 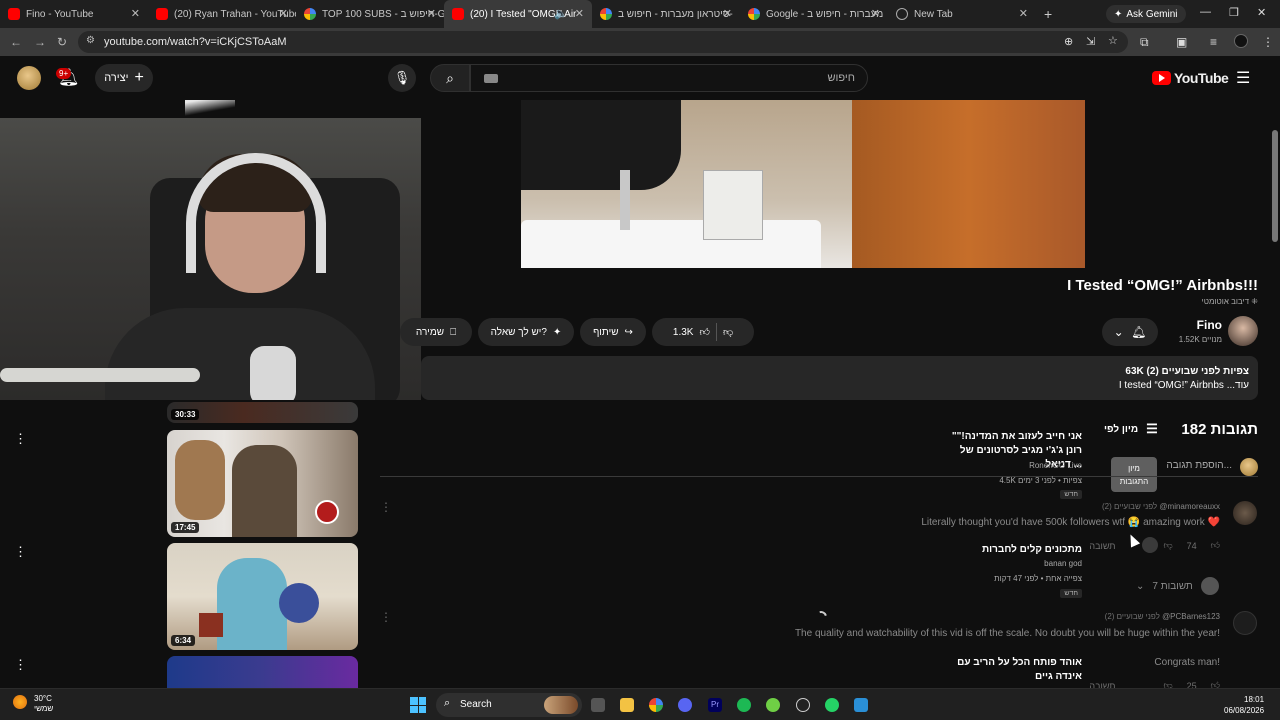 What do you see at coordinates (1130, 332) in the screenshot?
I see `subscribed-button: ⌄ 🔔︎` at bounding box center [1130, 332].